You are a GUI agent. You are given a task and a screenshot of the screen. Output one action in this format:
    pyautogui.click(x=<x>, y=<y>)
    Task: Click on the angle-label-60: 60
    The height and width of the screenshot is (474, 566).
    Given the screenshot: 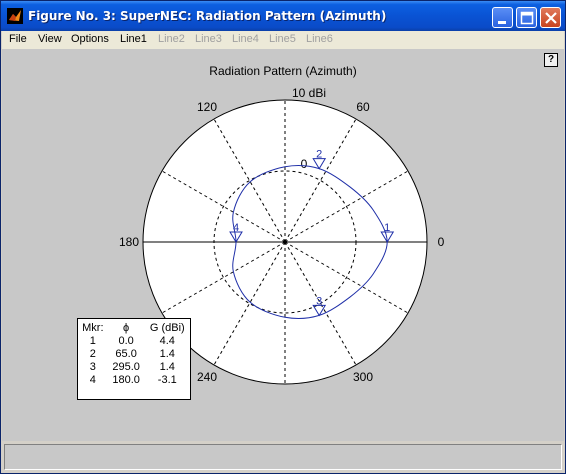 What is the action you would take?
    pyautogui.click(x=363, y=107)
    